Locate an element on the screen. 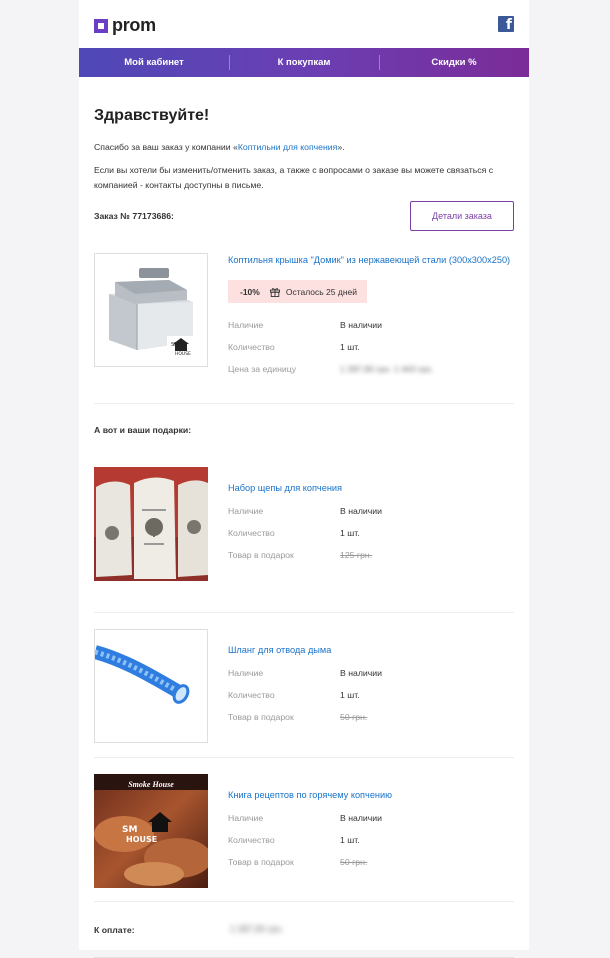 The height and width of the screenshot is (958, 610). gift-icon is located at coordinates (274, 292).